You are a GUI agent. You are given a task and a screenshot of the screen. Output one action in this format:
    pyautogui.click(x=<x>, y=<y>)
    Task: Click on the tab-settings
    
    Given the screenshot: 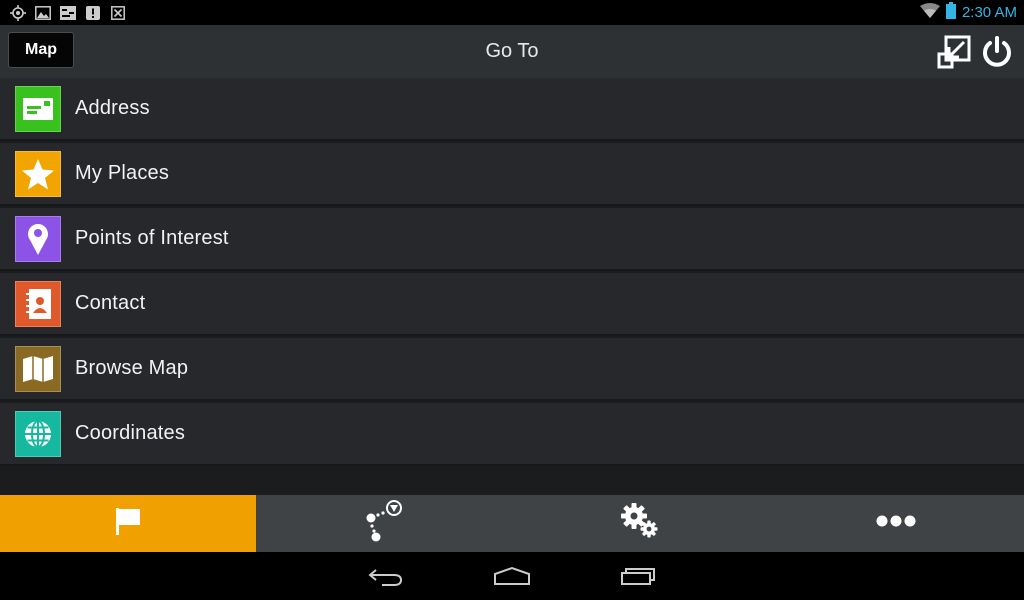 What is the action you would take?
    pyautogui.click(x=640, y=523)
    